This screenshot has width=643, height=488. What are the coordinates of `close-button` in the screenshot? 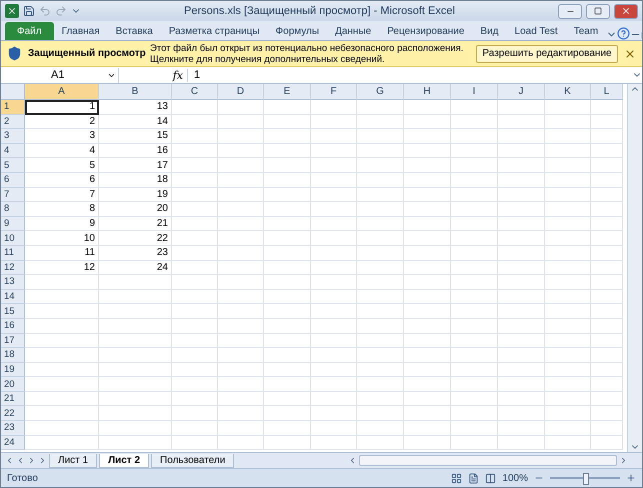 It's located at (626, 11).